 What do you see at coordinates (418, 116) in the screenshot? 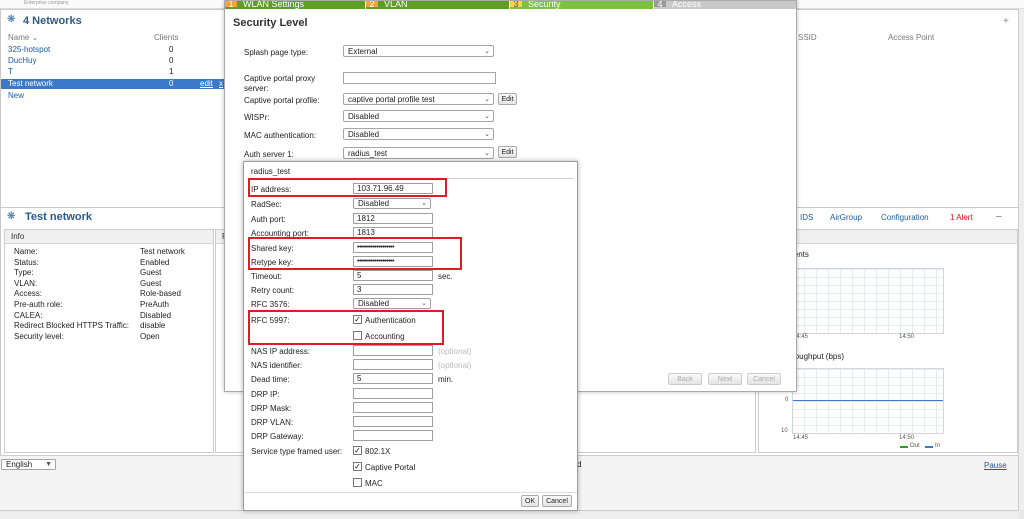
I see `wispr-select: Disabled ⌄` at bounding box center [418, 116].